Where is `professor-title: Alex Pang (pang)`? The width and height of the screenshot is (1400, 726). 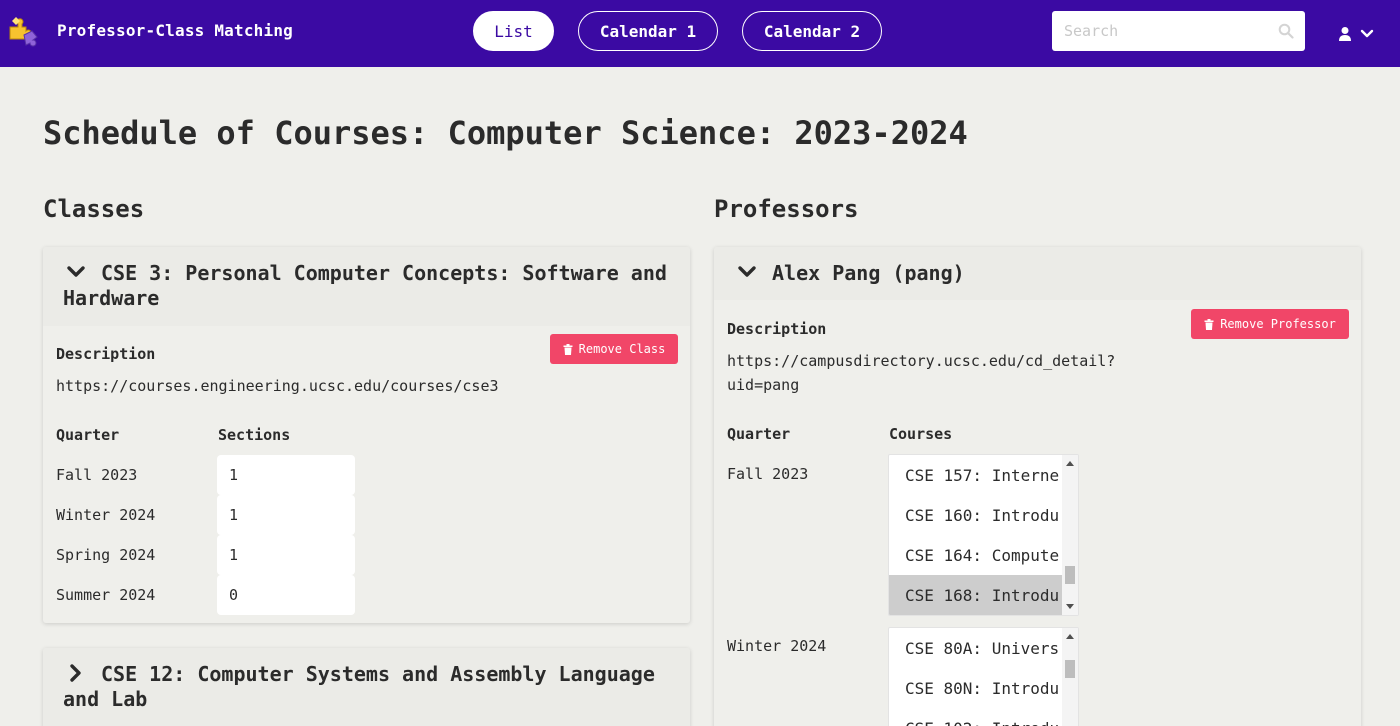 professor-title: Alex Pang (pang) is located at coordinates (849, 273).